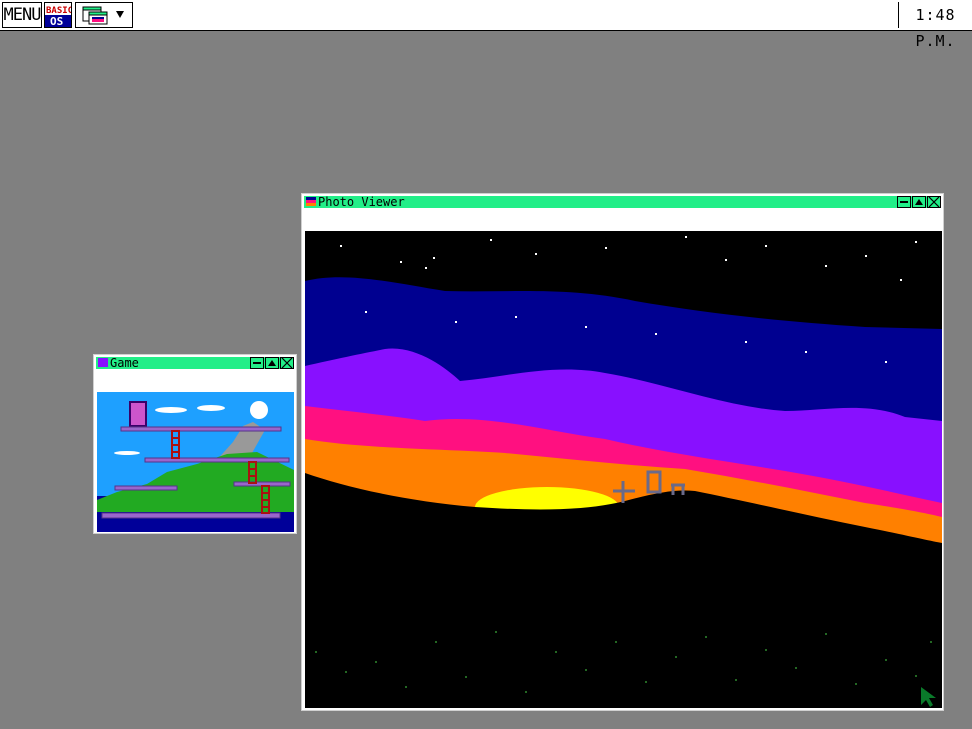 This screenshot has height=729, width=972. I want to click on task-list-icon, so click(95, 15).